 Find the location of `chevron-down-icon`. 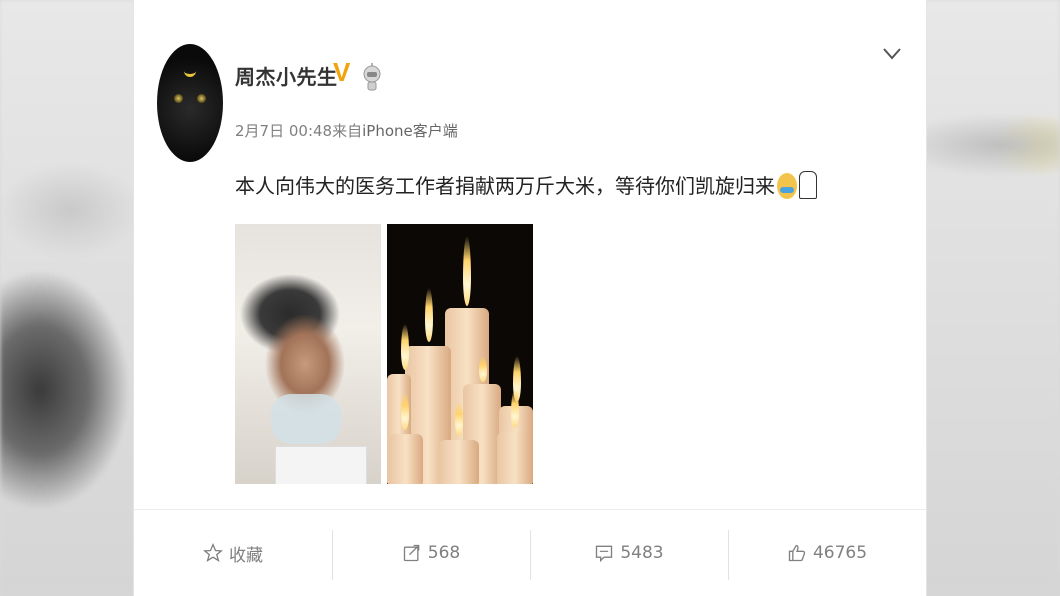

chevron-down-icon is located at coordinates (892, 54).